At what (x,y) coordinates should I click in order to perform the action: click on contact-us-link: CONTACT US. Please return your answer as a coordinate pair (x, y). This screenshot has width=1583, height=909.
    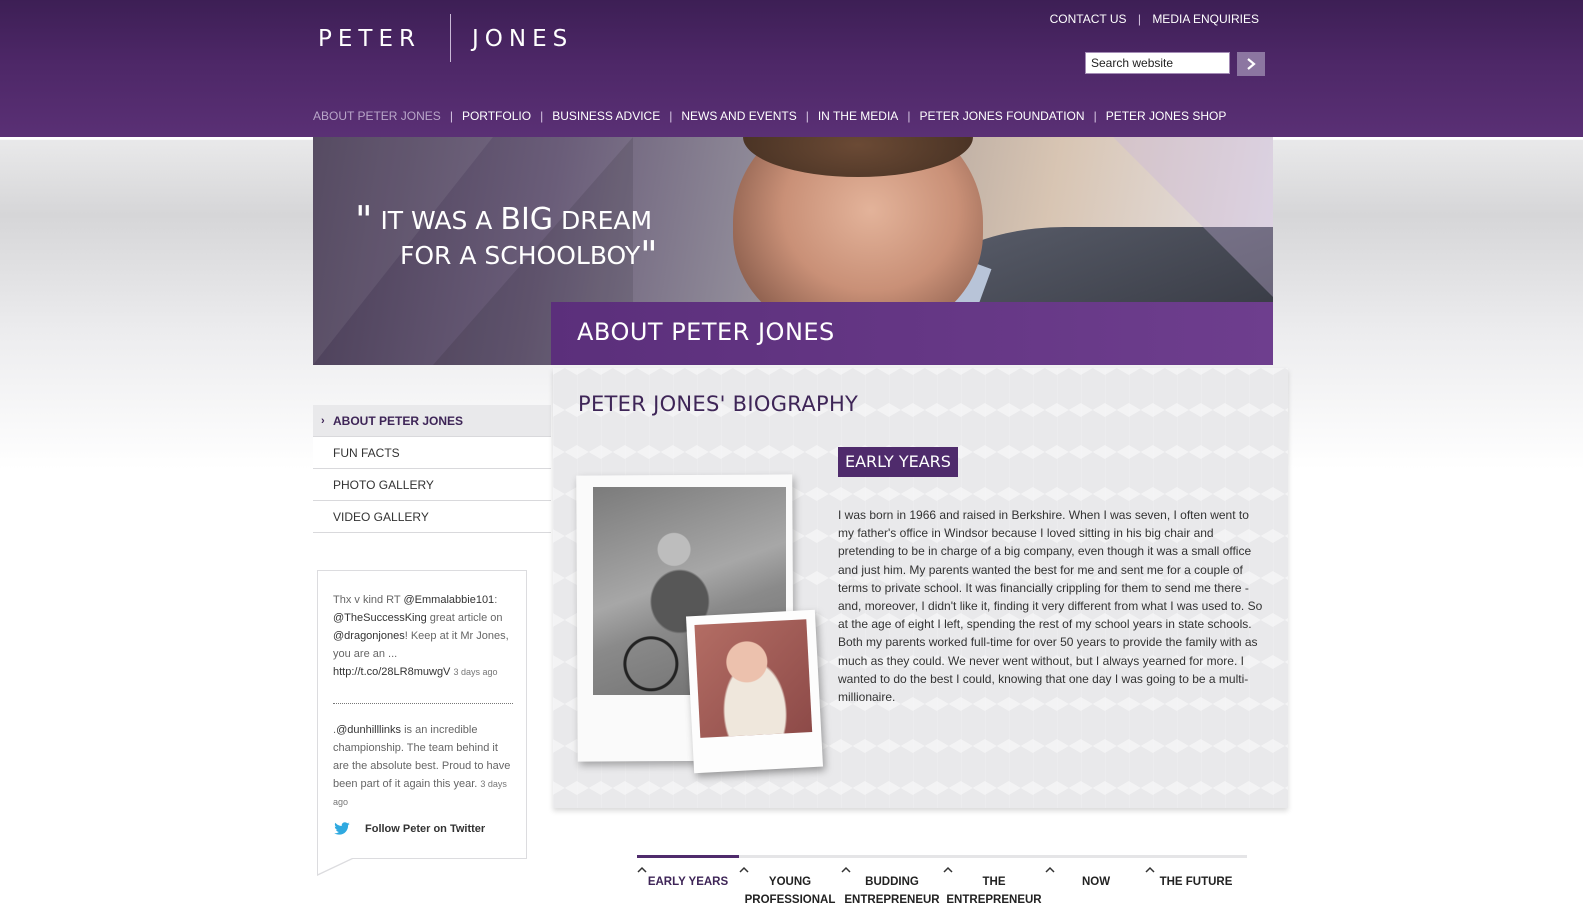
    Looking at the image, I should click on (1088, 19).